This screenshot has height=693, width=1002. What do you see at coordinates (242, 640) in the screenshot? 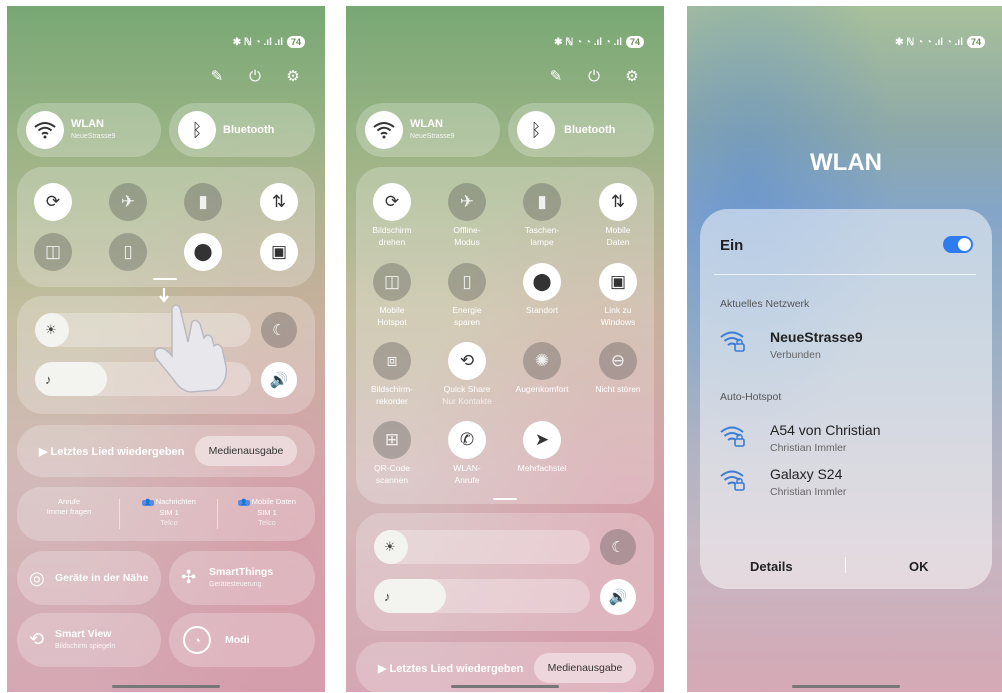
I see `modes-tile: ◔ Modi` at bounding box center [242, 640].